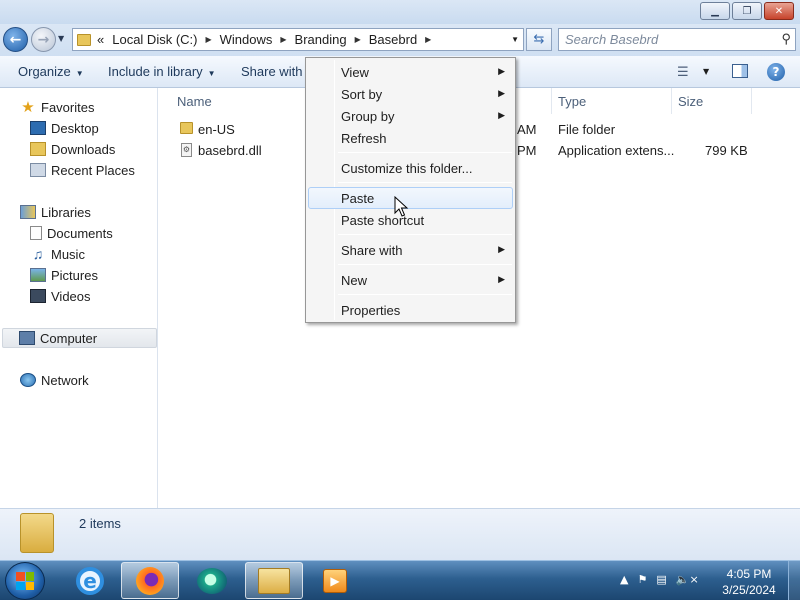 The height and width of the screenshot is (600, 800). I want to click on breadcrumb-item-basebrd: Basebrd, so click(393, 39).